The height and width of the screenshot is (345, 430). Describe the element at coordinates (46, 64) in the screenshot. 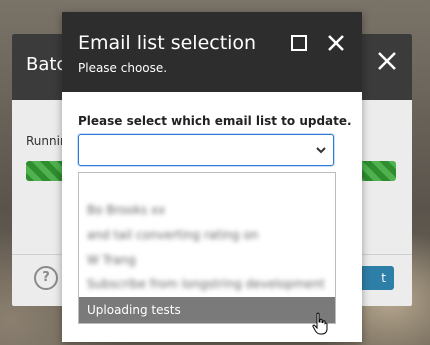

I see `background-dialog-title: Batc` at that location.